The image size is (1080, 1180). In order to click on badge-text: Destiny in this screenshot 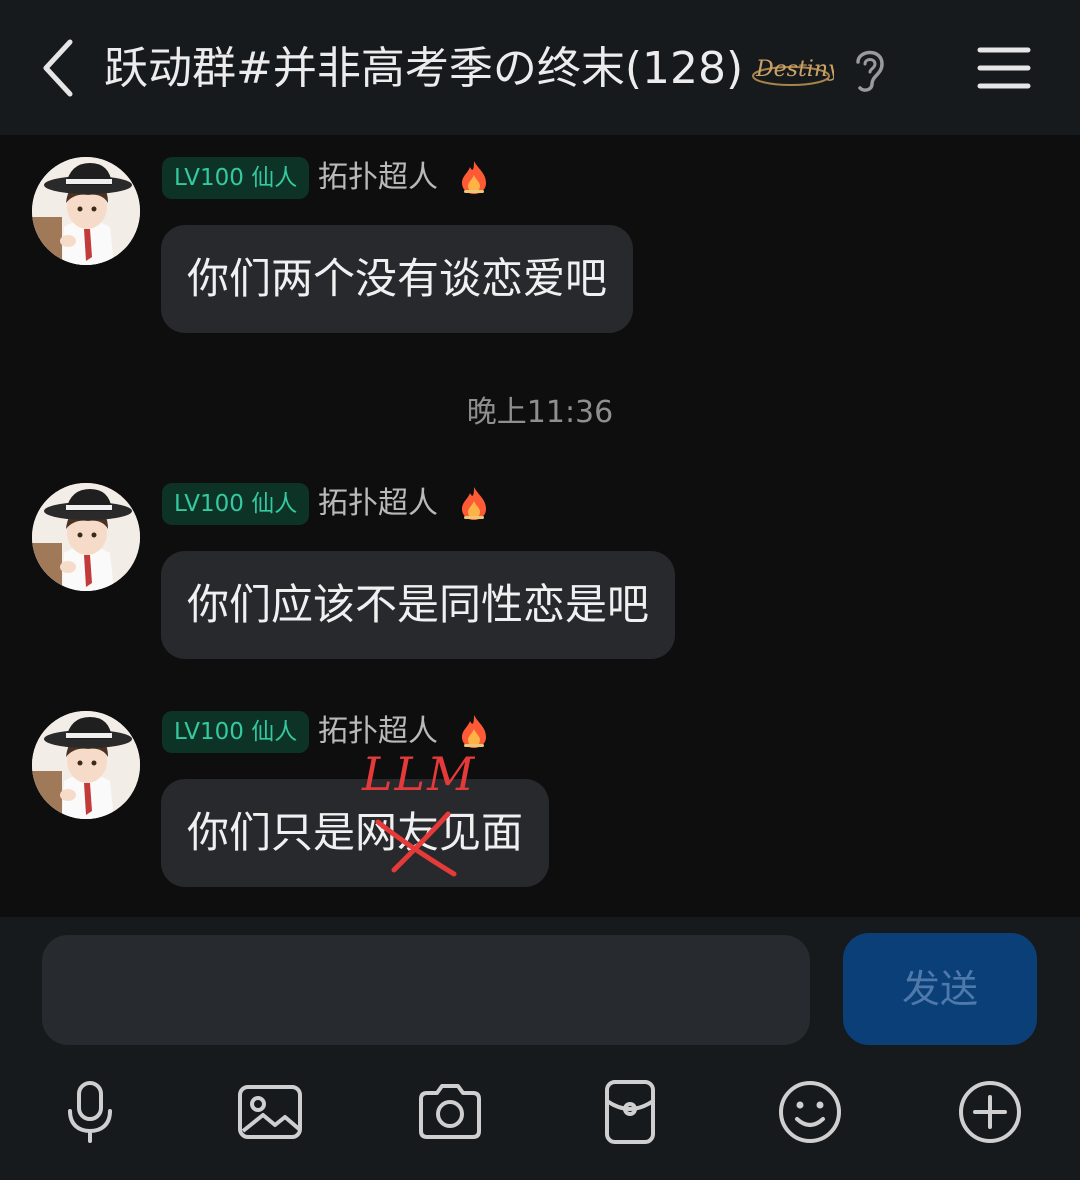, I will do `click(794, 69)`.